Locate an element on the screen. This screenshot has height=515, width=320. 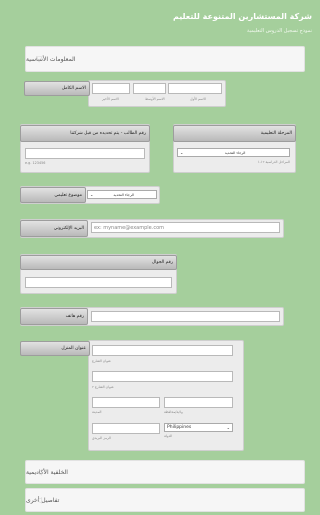
page-subtitle: نموذج تسجيل الدروس التعليمية is located at coordinates (279, 31).